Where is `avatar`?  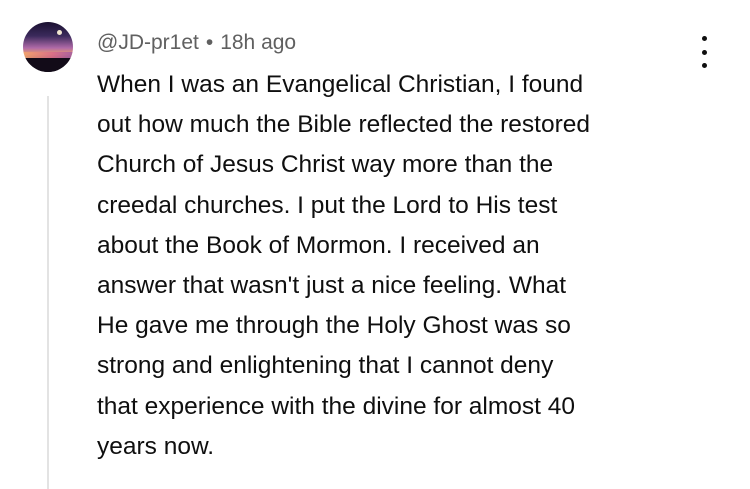 avatar is located at coordinates (48, 47).